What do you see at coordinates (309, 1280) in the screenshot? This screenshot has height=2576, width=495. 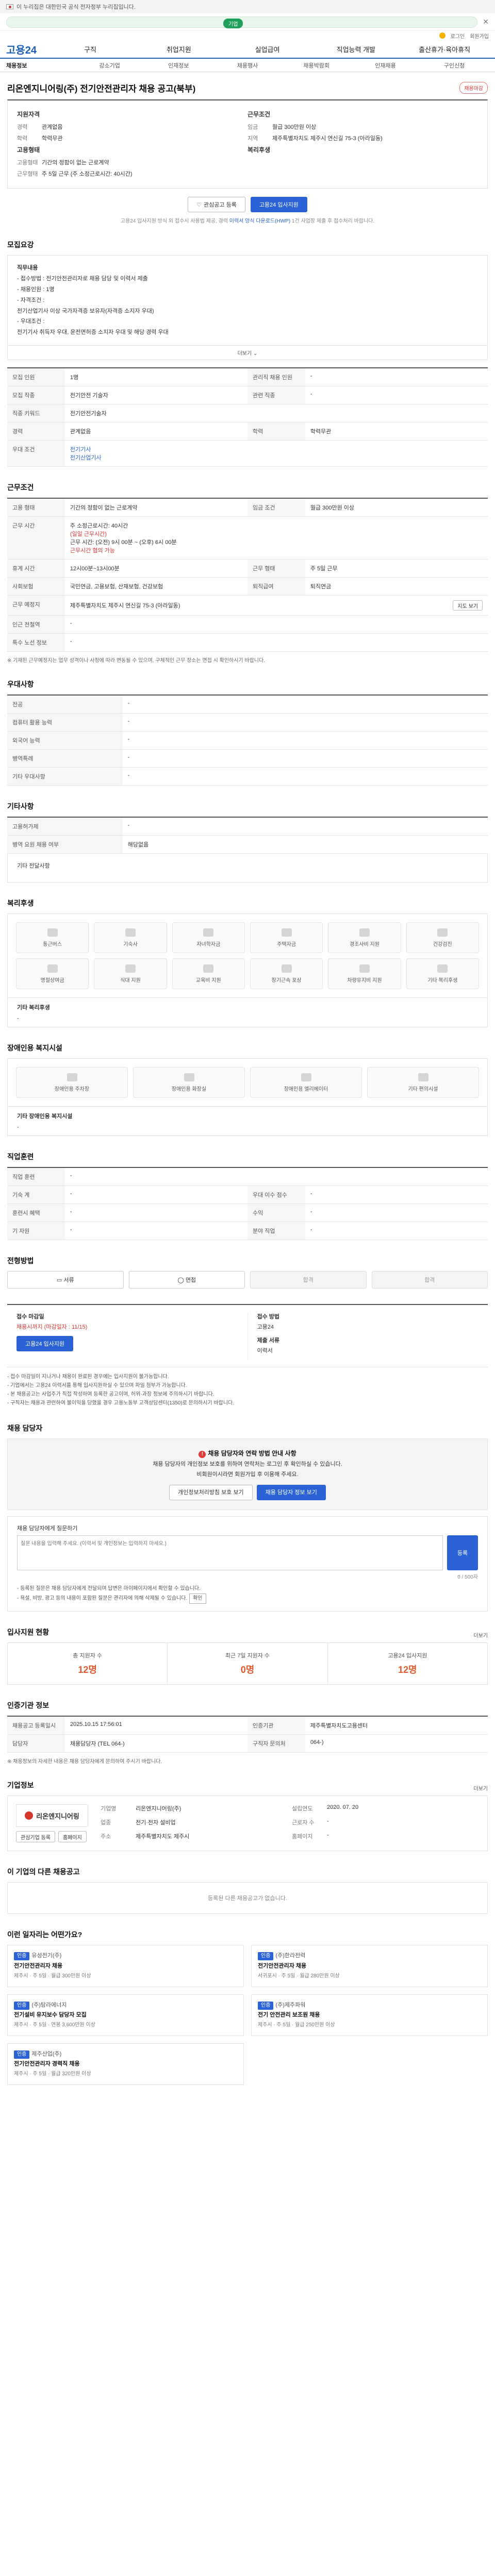 I see `step-pass-1: 합격` at bounding box center [309, 1280].